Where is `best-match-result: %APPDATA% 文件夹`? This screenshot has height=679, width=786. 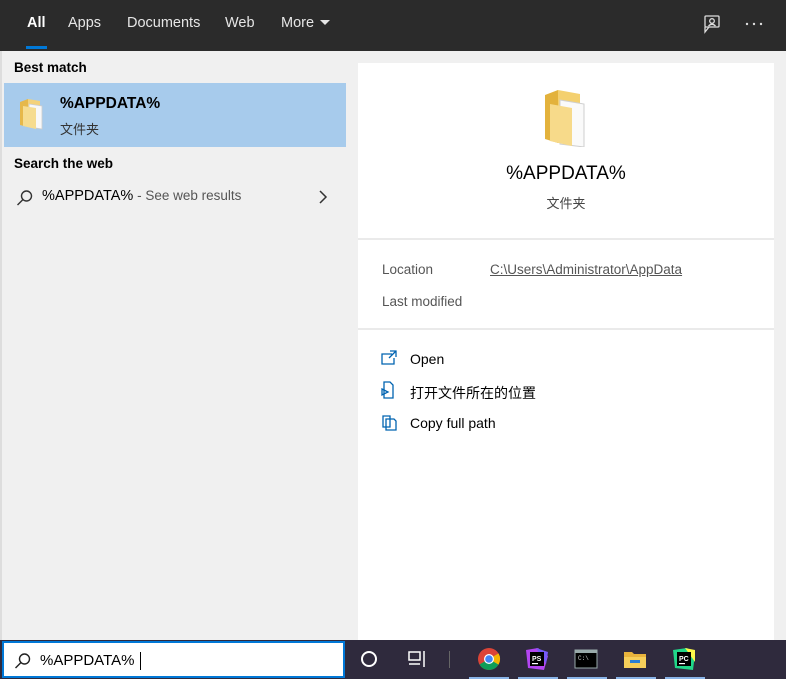 best-match-result: %APPDATA% 文件夹 is located at coordinates (176, 115).